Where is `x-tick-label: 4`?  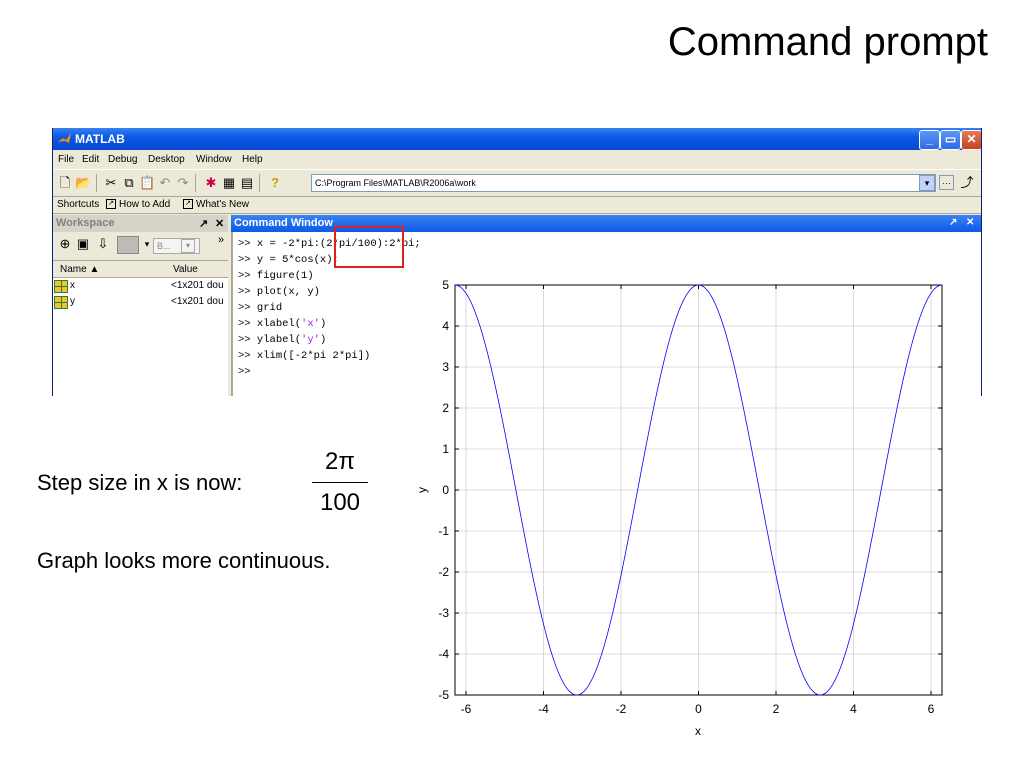
x-tick-label: 4 is located at coordinates (853, 709).